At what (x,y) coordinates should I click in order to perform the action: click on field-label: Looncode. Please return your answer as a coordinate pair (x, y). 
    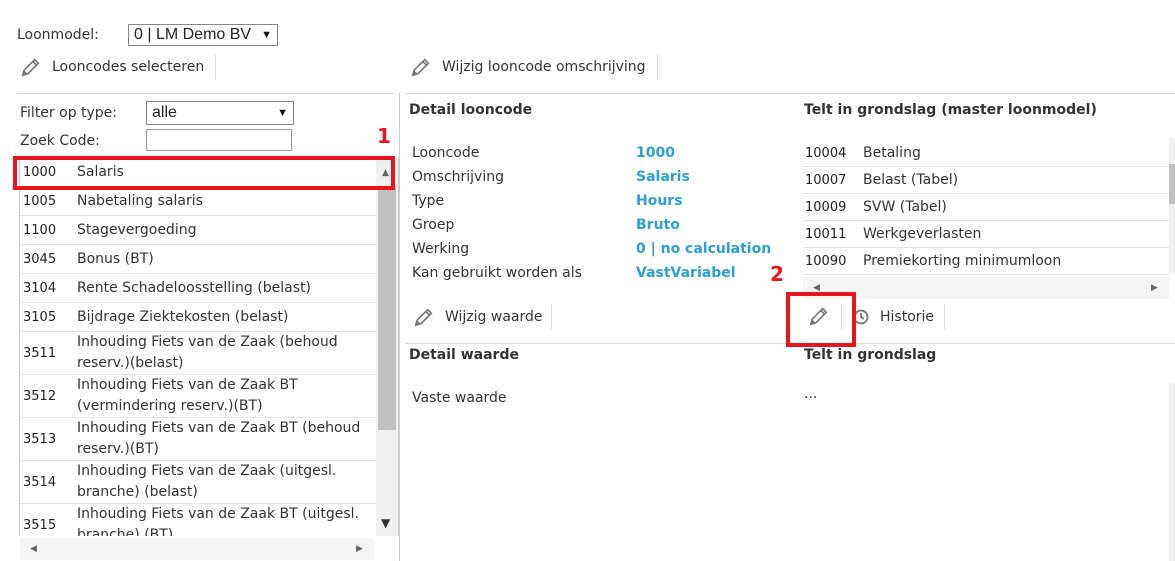
    Looking at the image, I should click on (446, 153).